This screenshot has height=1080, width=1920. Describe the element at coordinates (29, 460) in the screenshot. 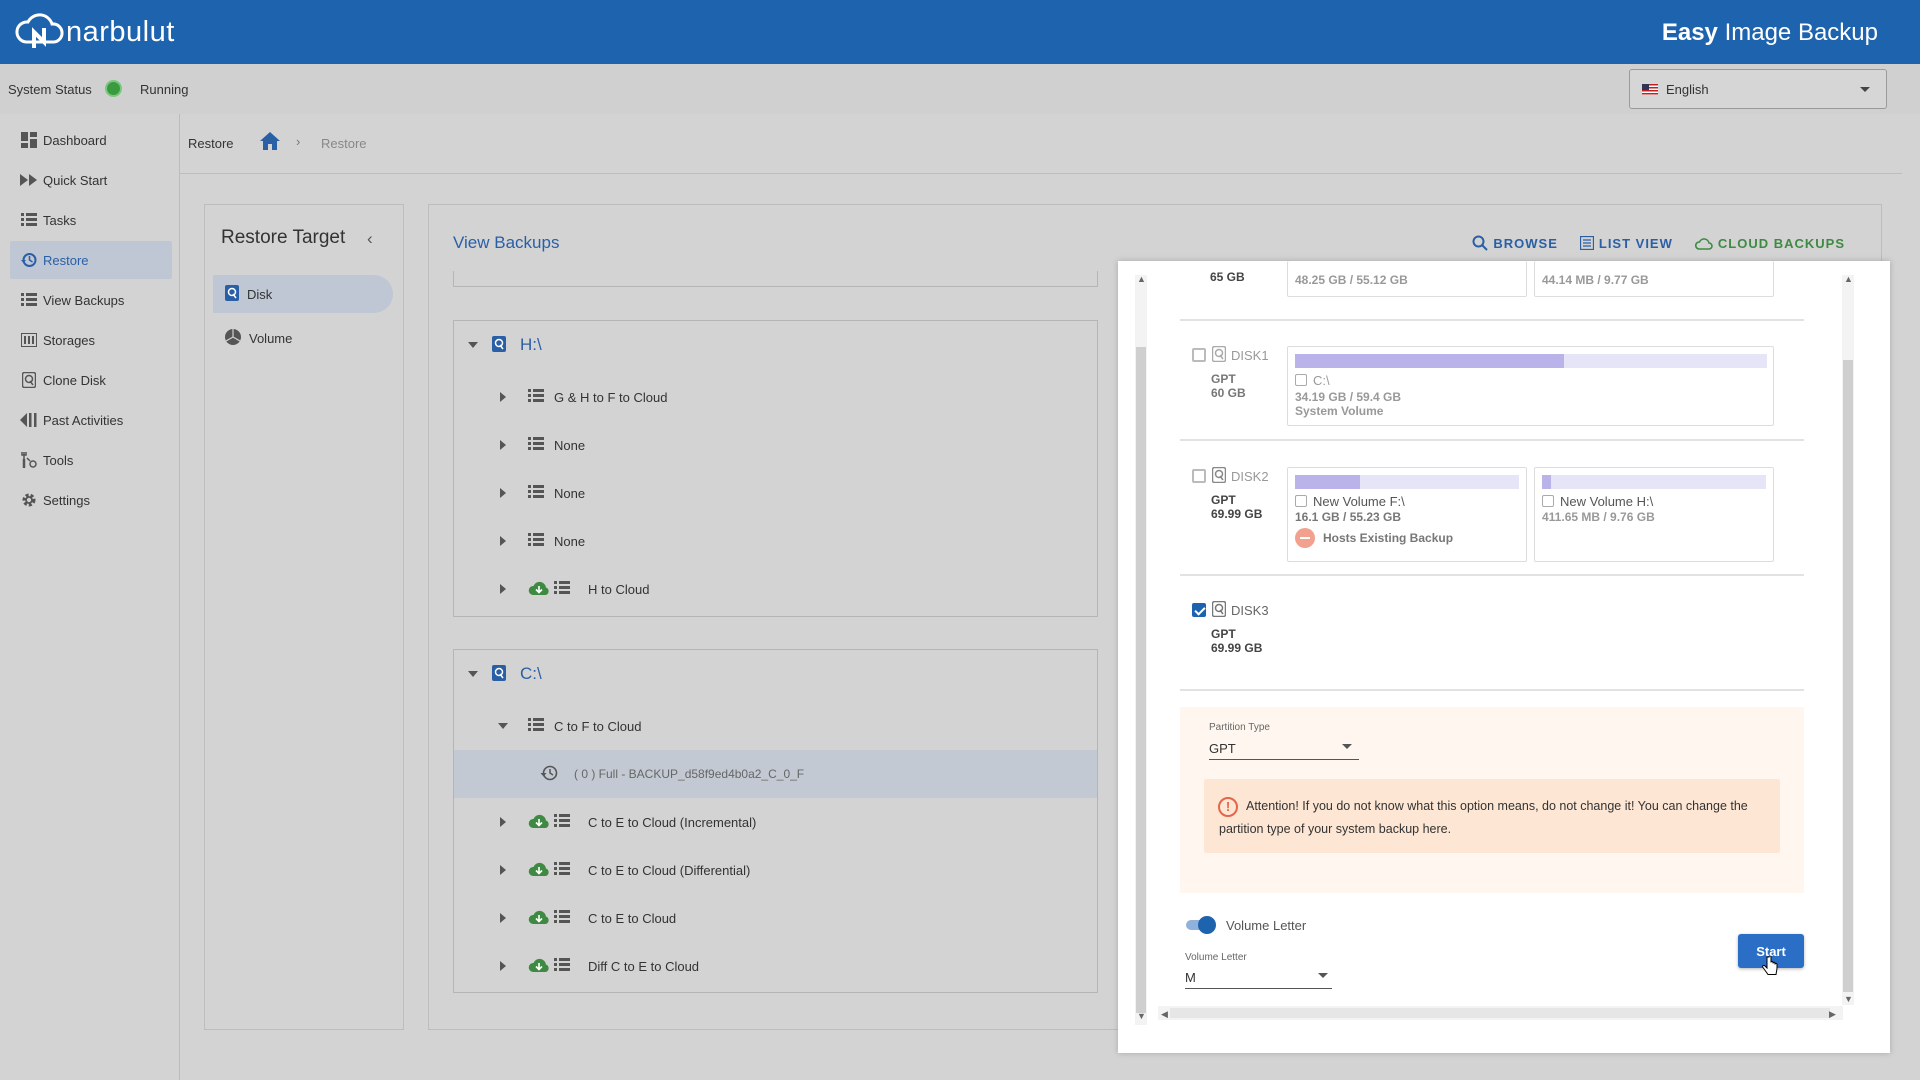

I see `tools-icon` at that location.